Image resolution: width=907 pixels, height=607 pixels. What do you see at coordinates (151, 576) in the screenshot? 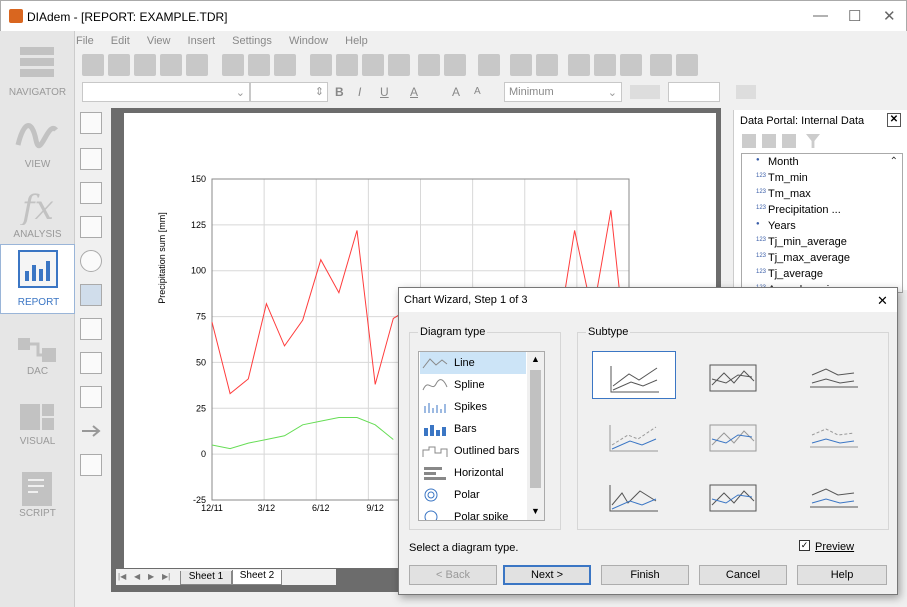
I see `next-sheet-button: ▶` at bounding box center [151, 576].